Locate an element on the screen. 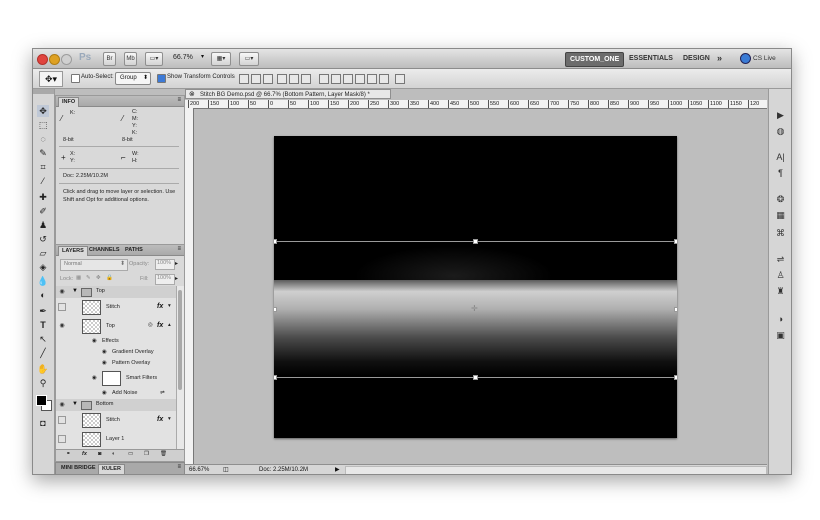 The width and height of the screenshot is (820, 520). distribute-right-icon is located at coordinates (384, 79).